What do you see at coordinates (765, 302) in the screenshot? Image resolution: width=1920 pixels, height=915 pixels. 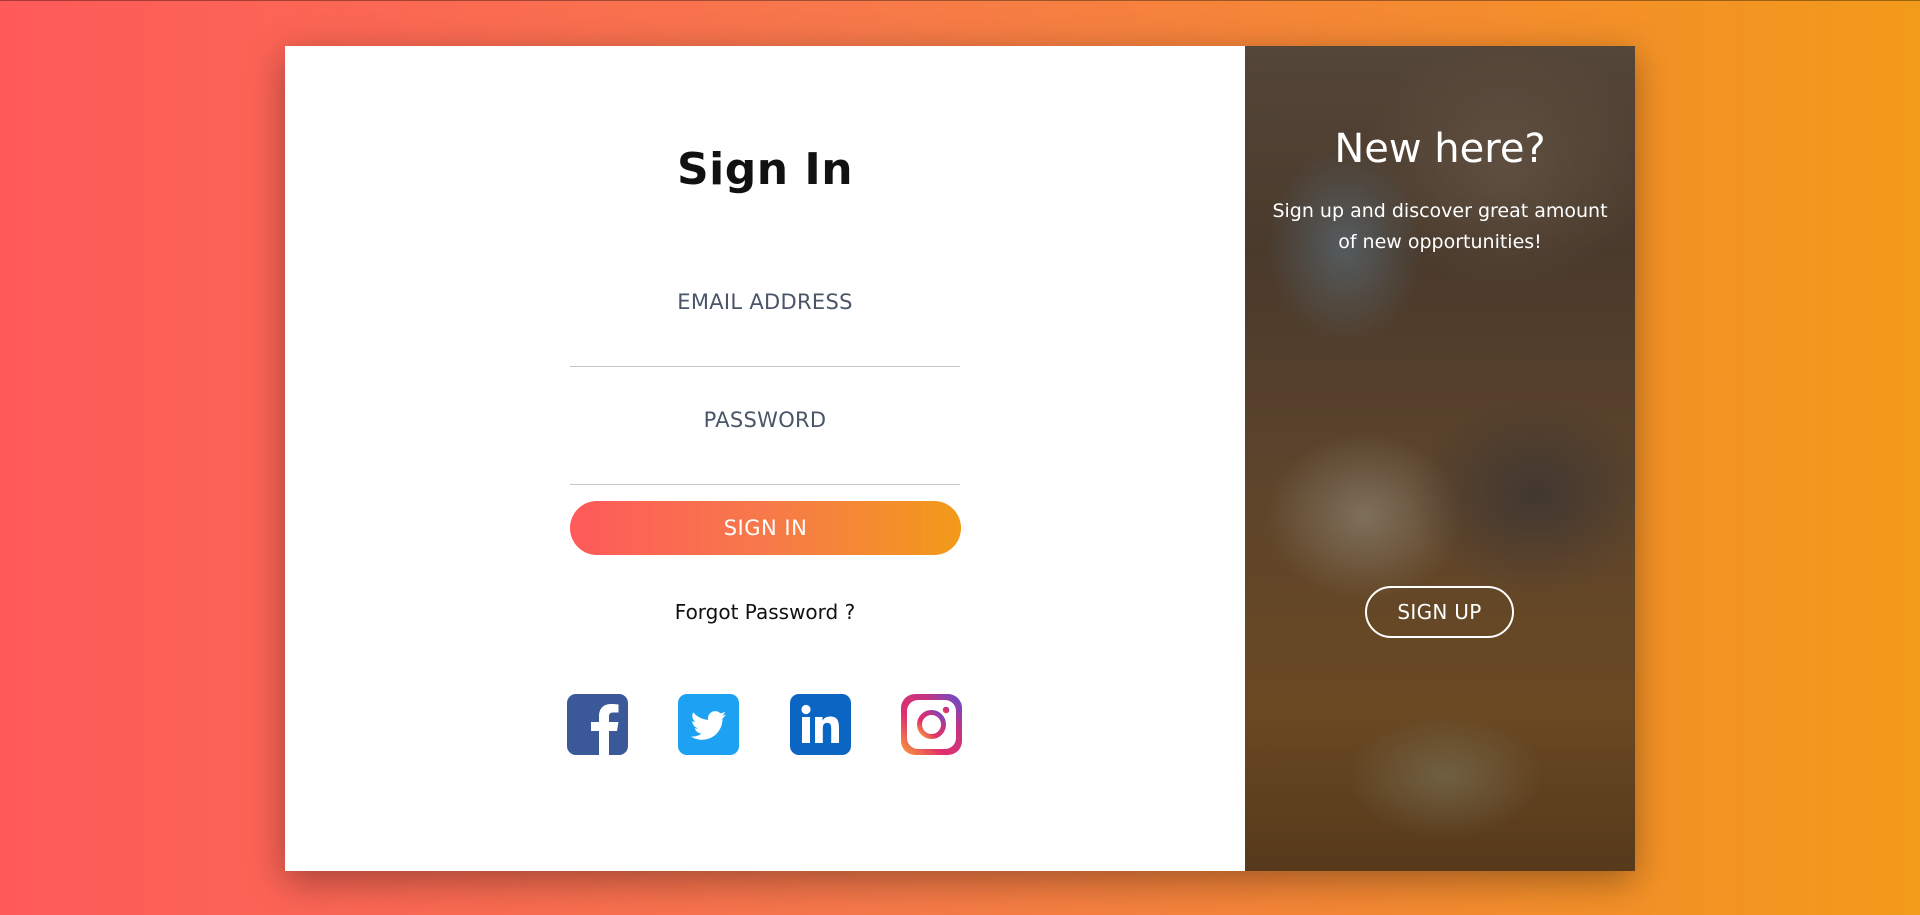 I see `email-label: EMAIL ADDRESS` at bounding box center [765, 302].